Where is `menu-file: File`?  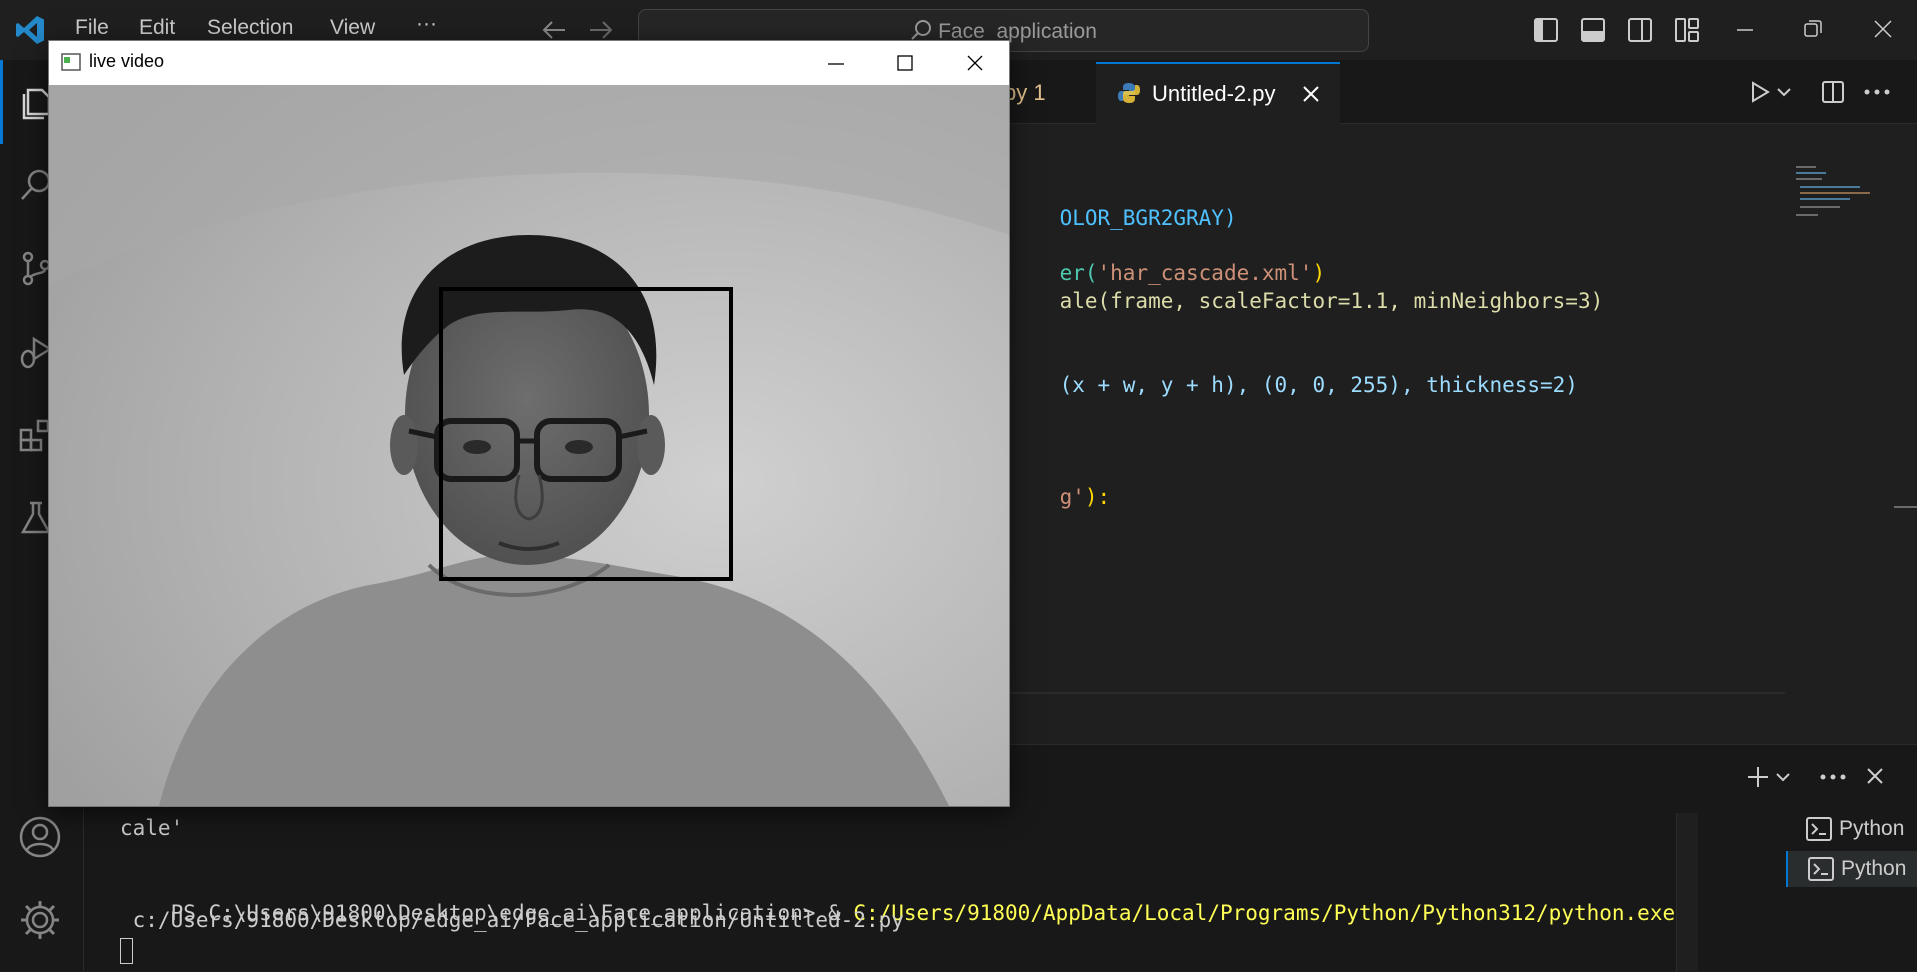 menu-file: File is located at coordinates (92, 28).